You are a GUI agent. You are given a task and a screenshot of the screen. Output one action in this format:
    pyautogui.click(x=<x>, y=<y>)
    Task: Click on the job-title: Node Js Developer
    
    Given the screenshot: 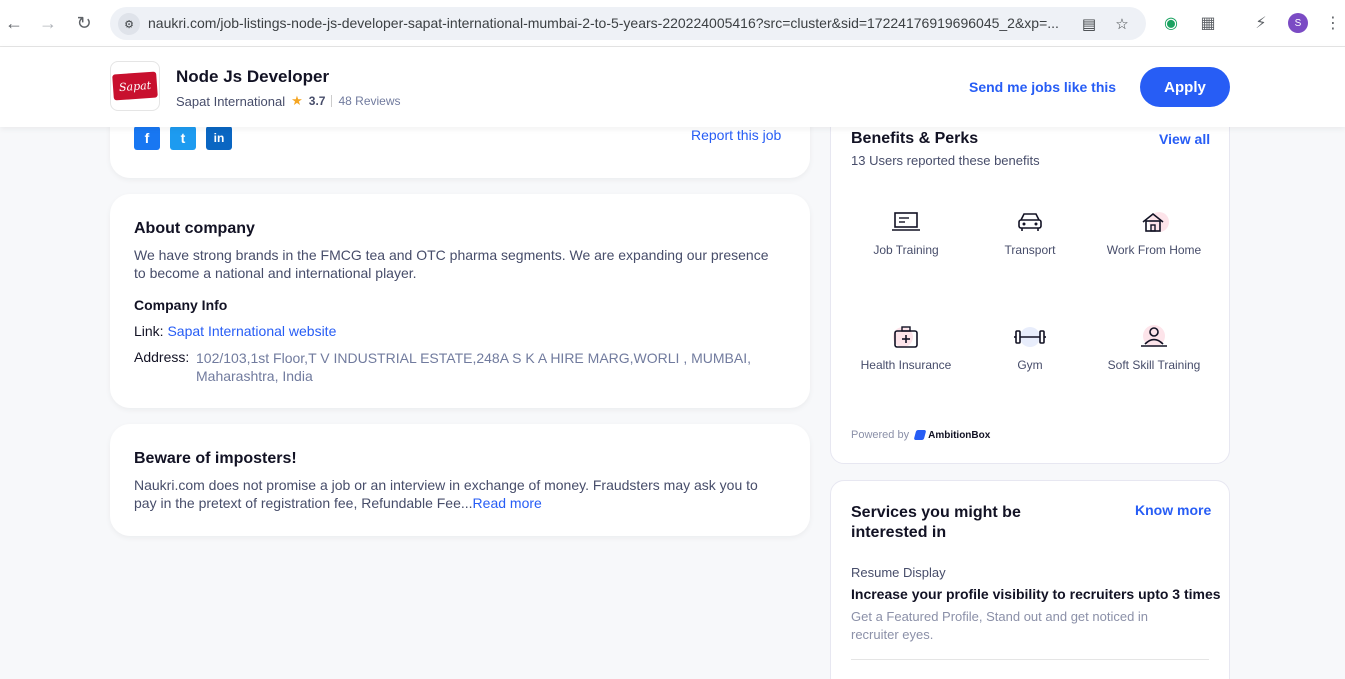 What is the action you would take?
    pyautogui.click(x=253, y=76)
    